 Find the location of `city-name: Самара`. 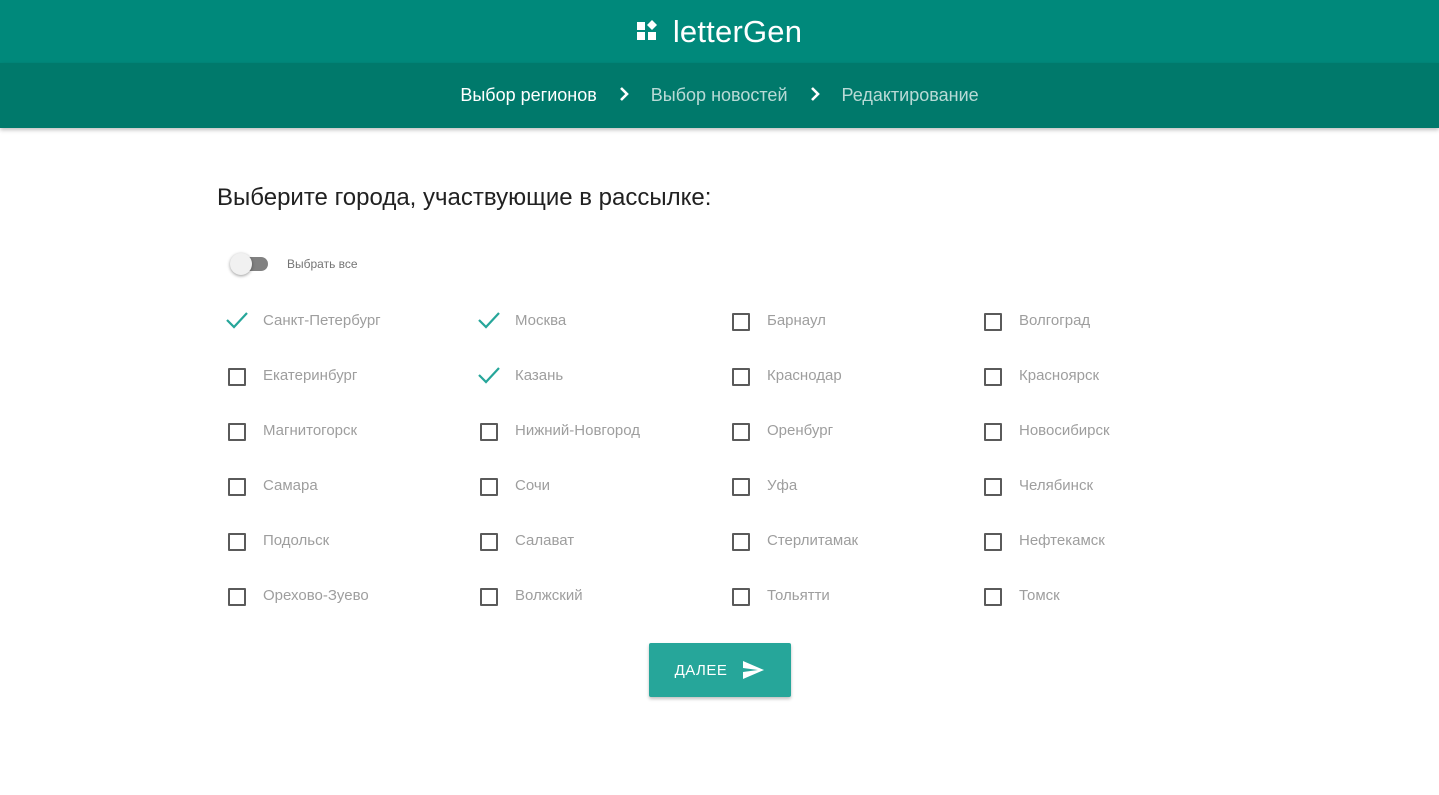

city-name: Самара is located at coordinates (290, 485).